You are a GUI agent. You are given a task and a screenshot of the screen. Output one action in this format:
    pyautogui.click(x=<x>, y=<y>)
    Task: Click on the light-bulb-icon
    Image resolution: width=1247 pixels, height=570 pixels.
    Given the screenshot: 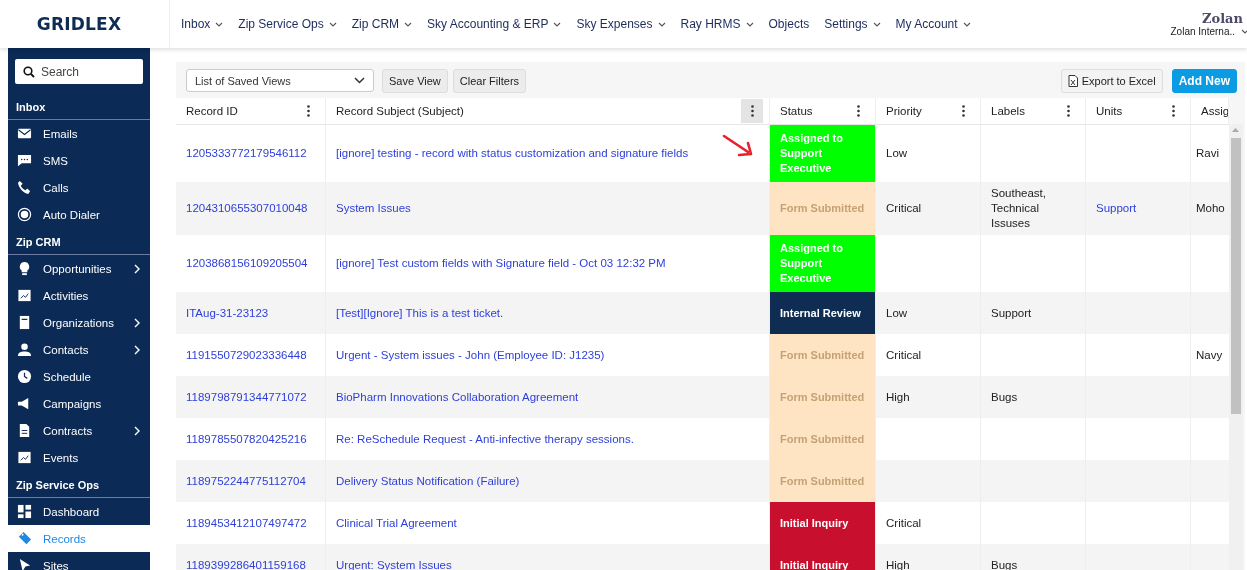 What is the action you would take?
    pyautogui.click(x=24, y=268)
    